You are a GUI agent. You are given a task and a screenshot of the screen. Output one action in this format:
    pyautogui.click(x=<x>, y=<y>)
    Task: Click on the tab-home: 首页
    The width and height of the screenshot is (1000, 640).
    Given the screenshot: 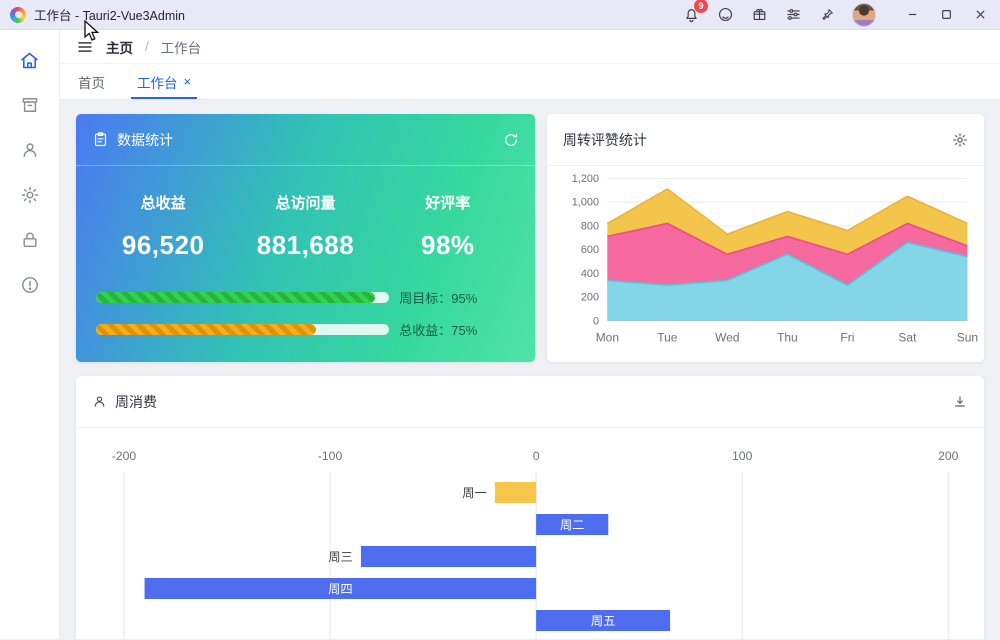 What is the action you would take?
    pyautogui.click(x=91, y=81)
    